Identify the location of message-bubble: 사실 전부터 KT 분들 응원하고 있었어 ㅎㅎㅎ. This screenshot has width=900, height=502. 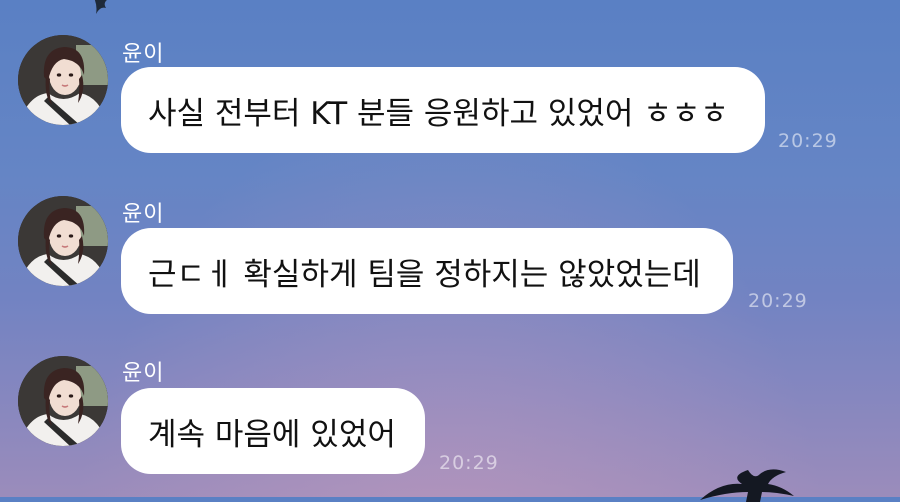
(443, 110).